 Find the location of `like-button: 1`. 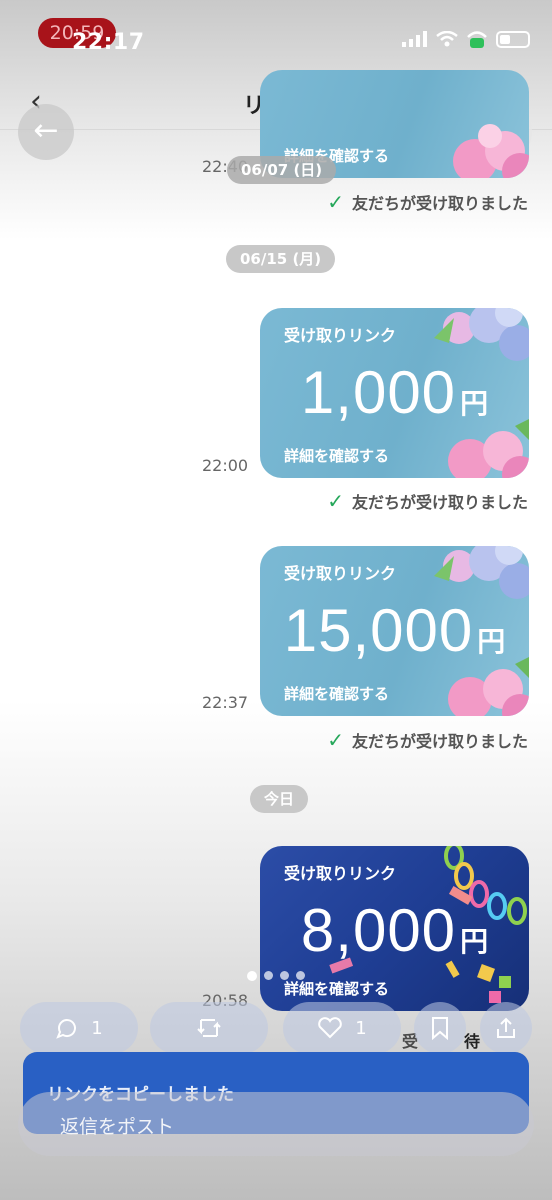

like-button: 1 is located at coordinates (342, 1028).